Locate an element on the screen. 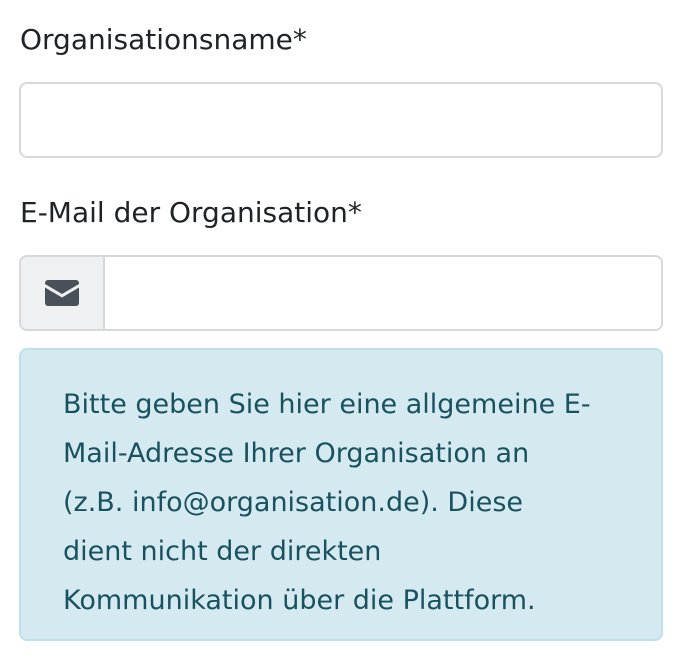  email-addon is located at coordinates (63, 293).